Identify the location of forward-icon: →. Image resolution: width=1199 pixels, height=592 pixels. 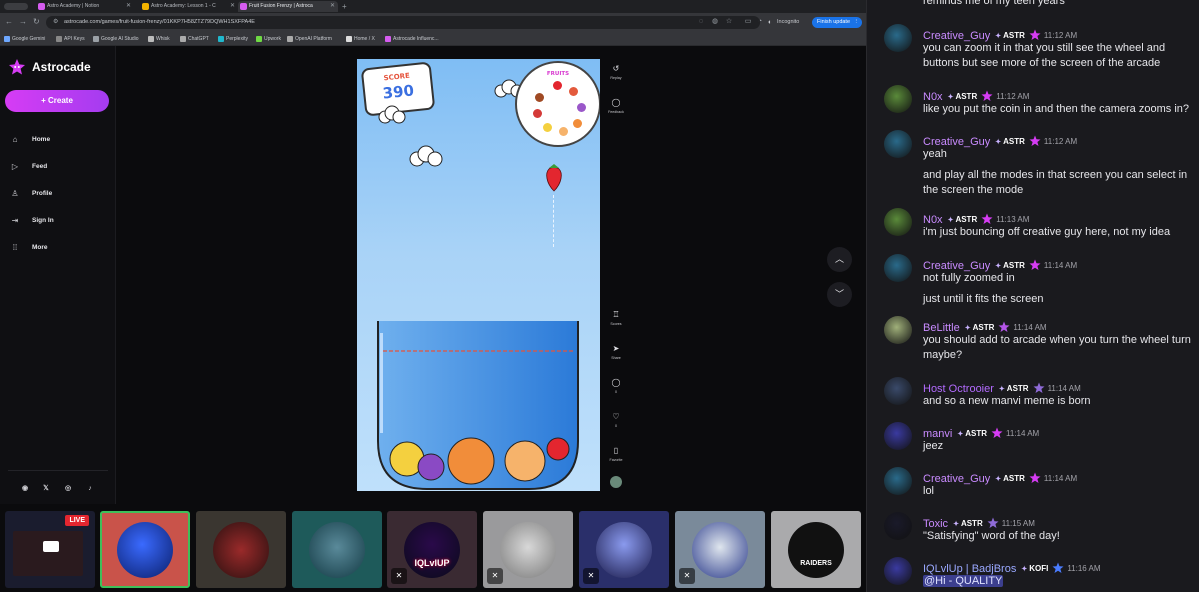
(23, 22).